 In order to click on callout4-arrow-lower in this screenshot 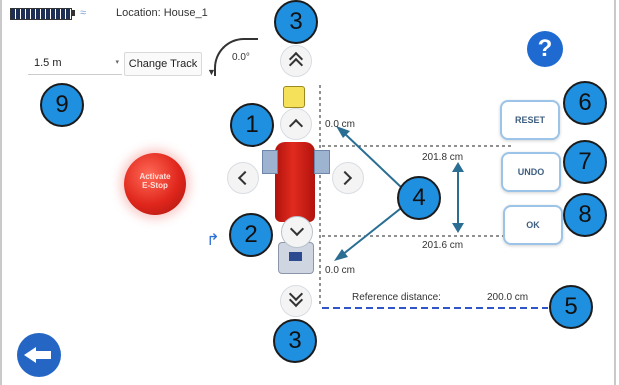, I will do `click(373, 230)`.